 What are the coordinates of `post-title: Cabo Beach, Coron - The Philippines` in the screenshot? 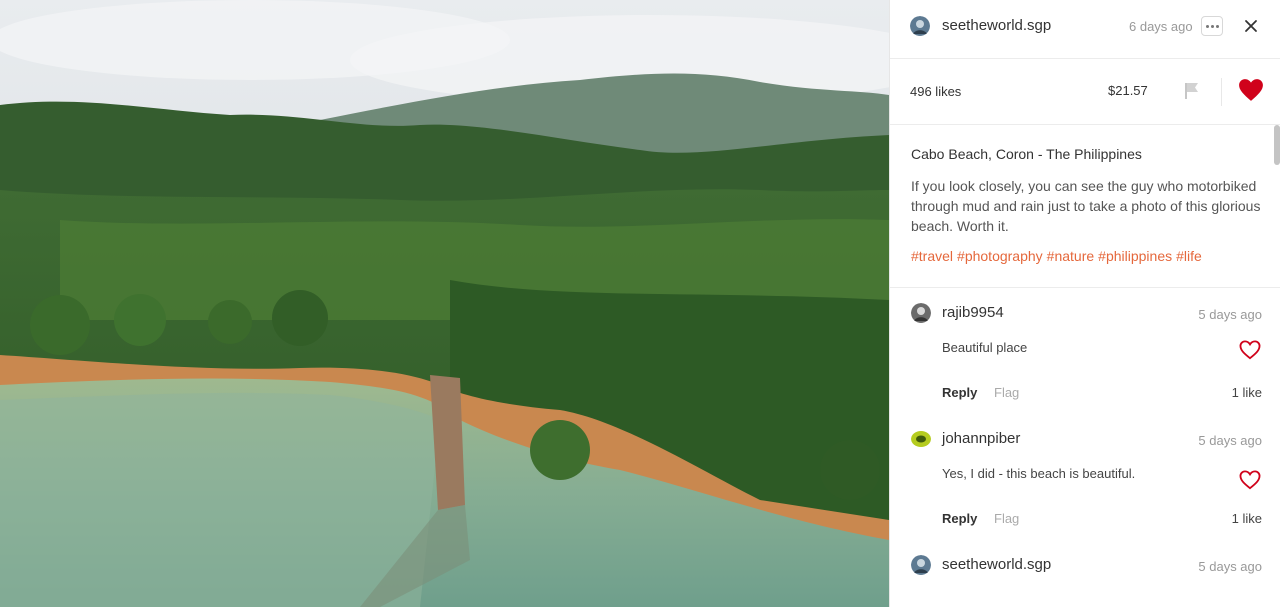 It's located at (1026, 154).